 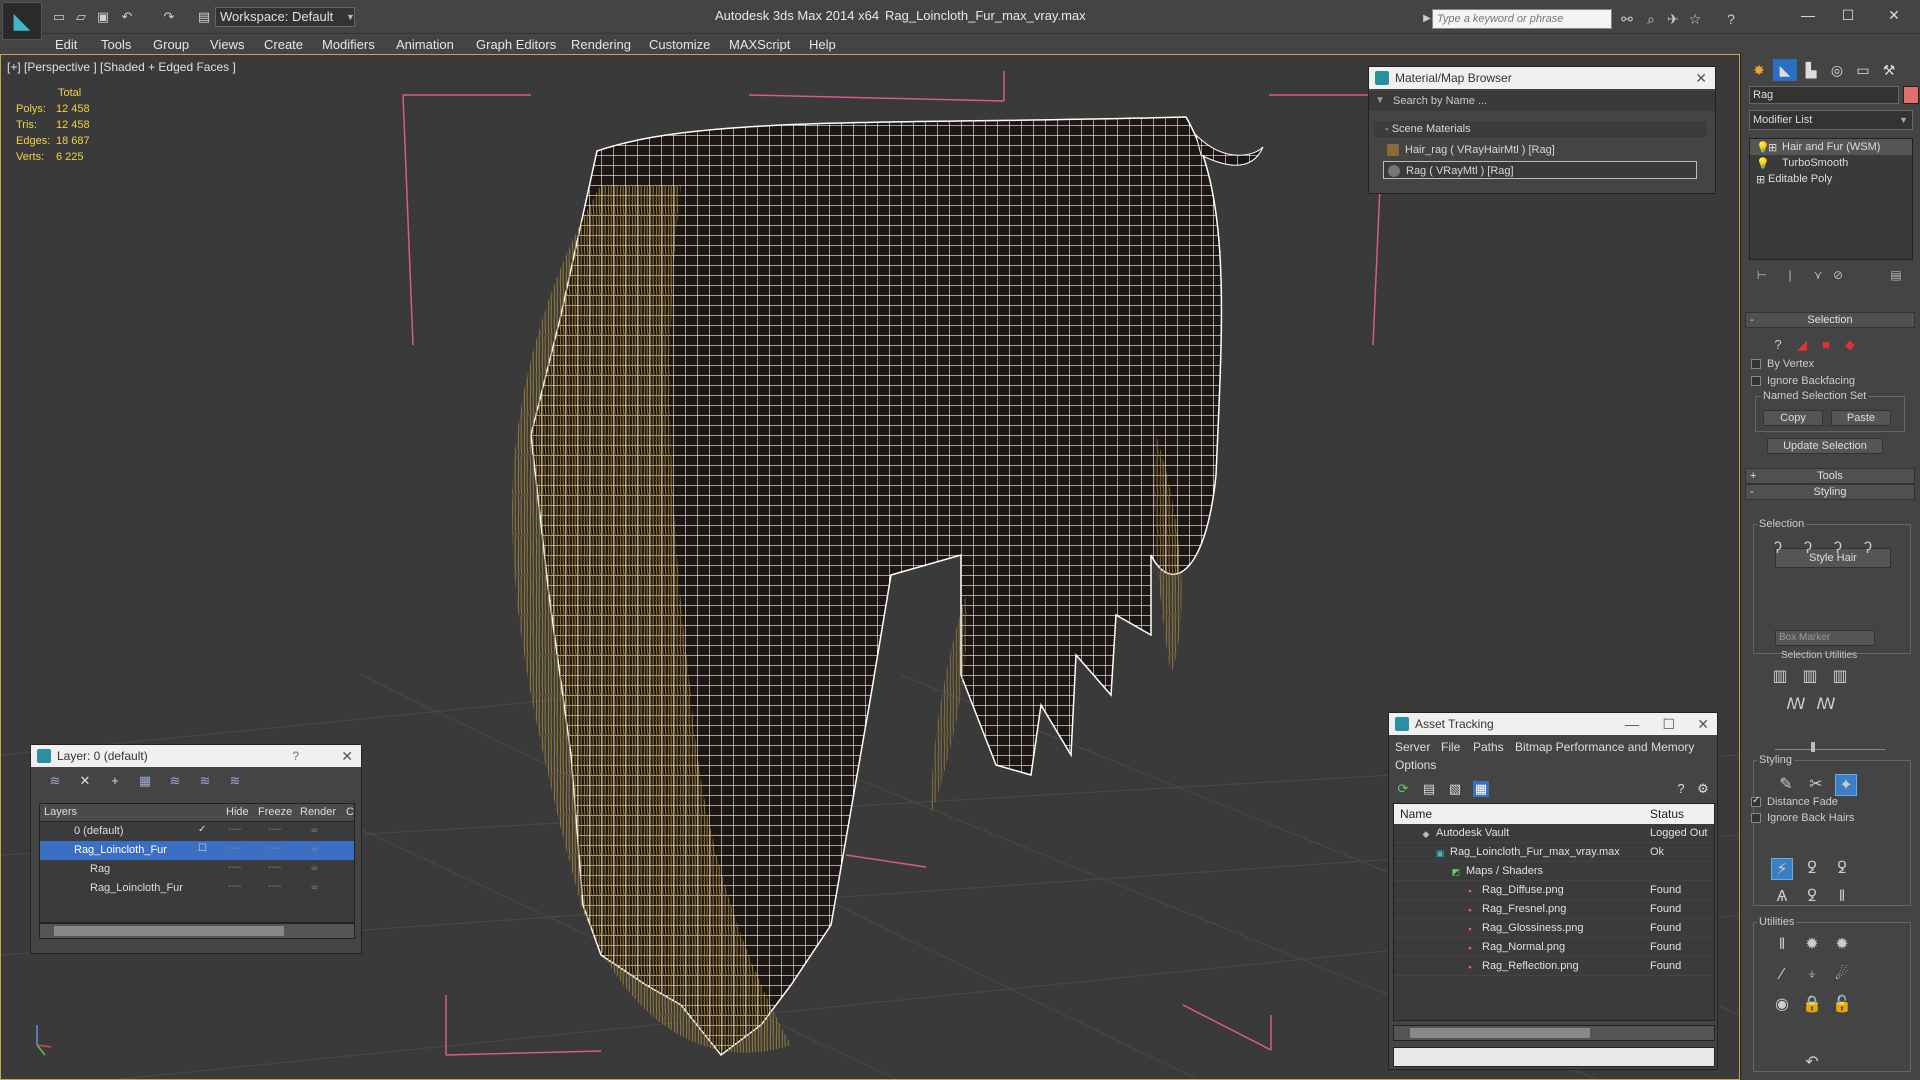 I want to click on menu-rendering: Rendering, so click(x=601, y=44).